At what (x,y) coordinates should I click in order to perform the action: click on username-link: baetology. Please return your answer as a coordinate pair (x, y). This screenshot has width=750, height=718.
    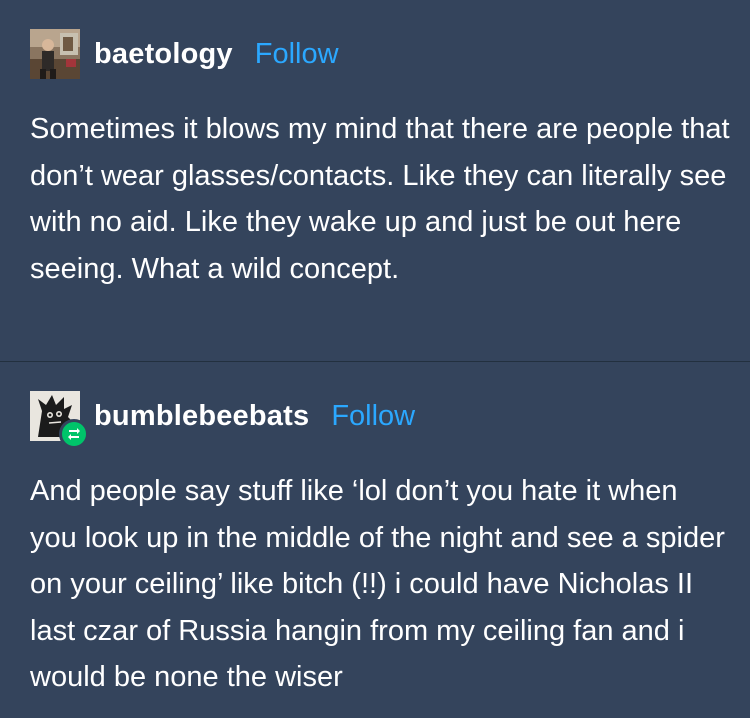
    Looking at the image, I should click on (163, 54).